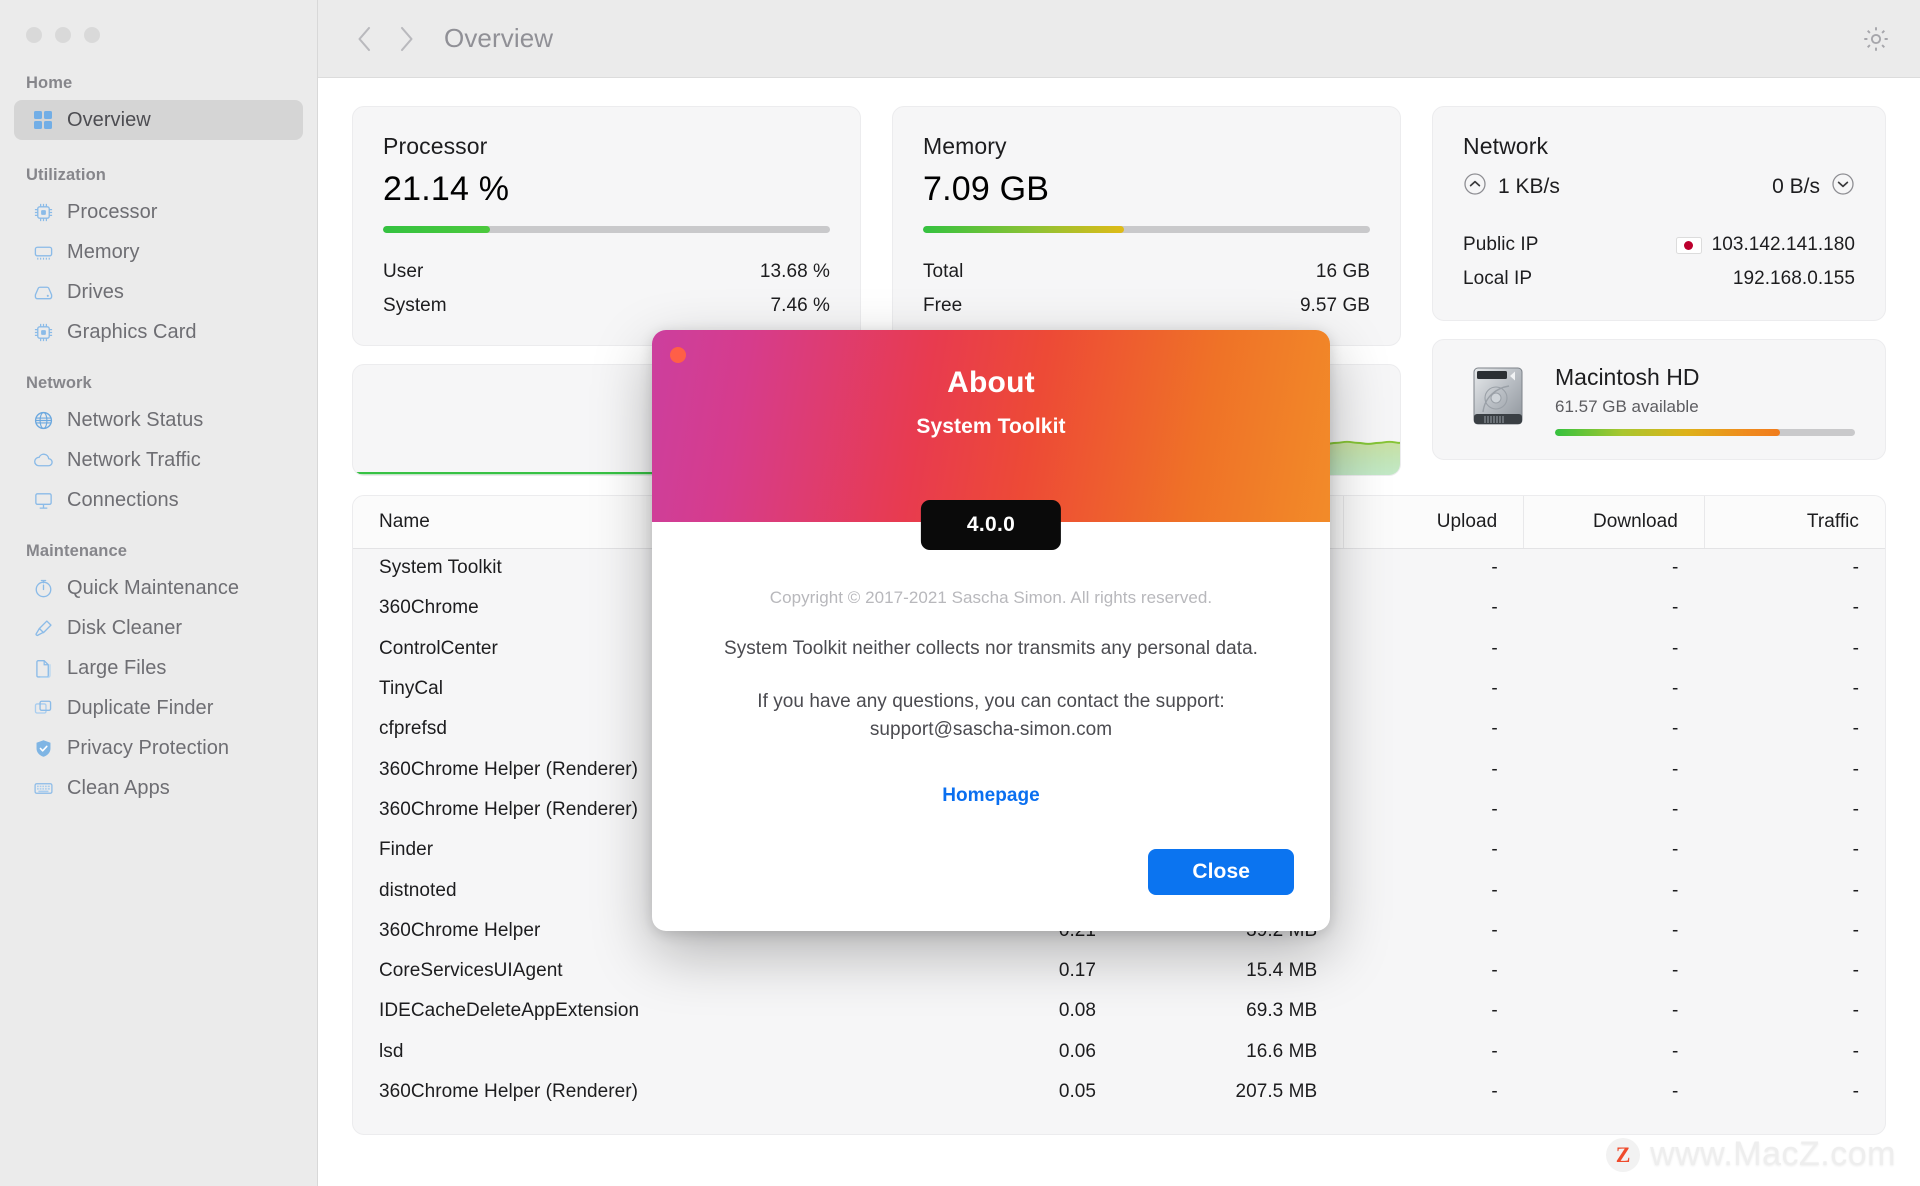 The width and height of the screenshot is (1920, 1186). Describe the element at coordinates (991, 426) in the screenshot. I see `about-subtitle: System Toolkit` at that location.